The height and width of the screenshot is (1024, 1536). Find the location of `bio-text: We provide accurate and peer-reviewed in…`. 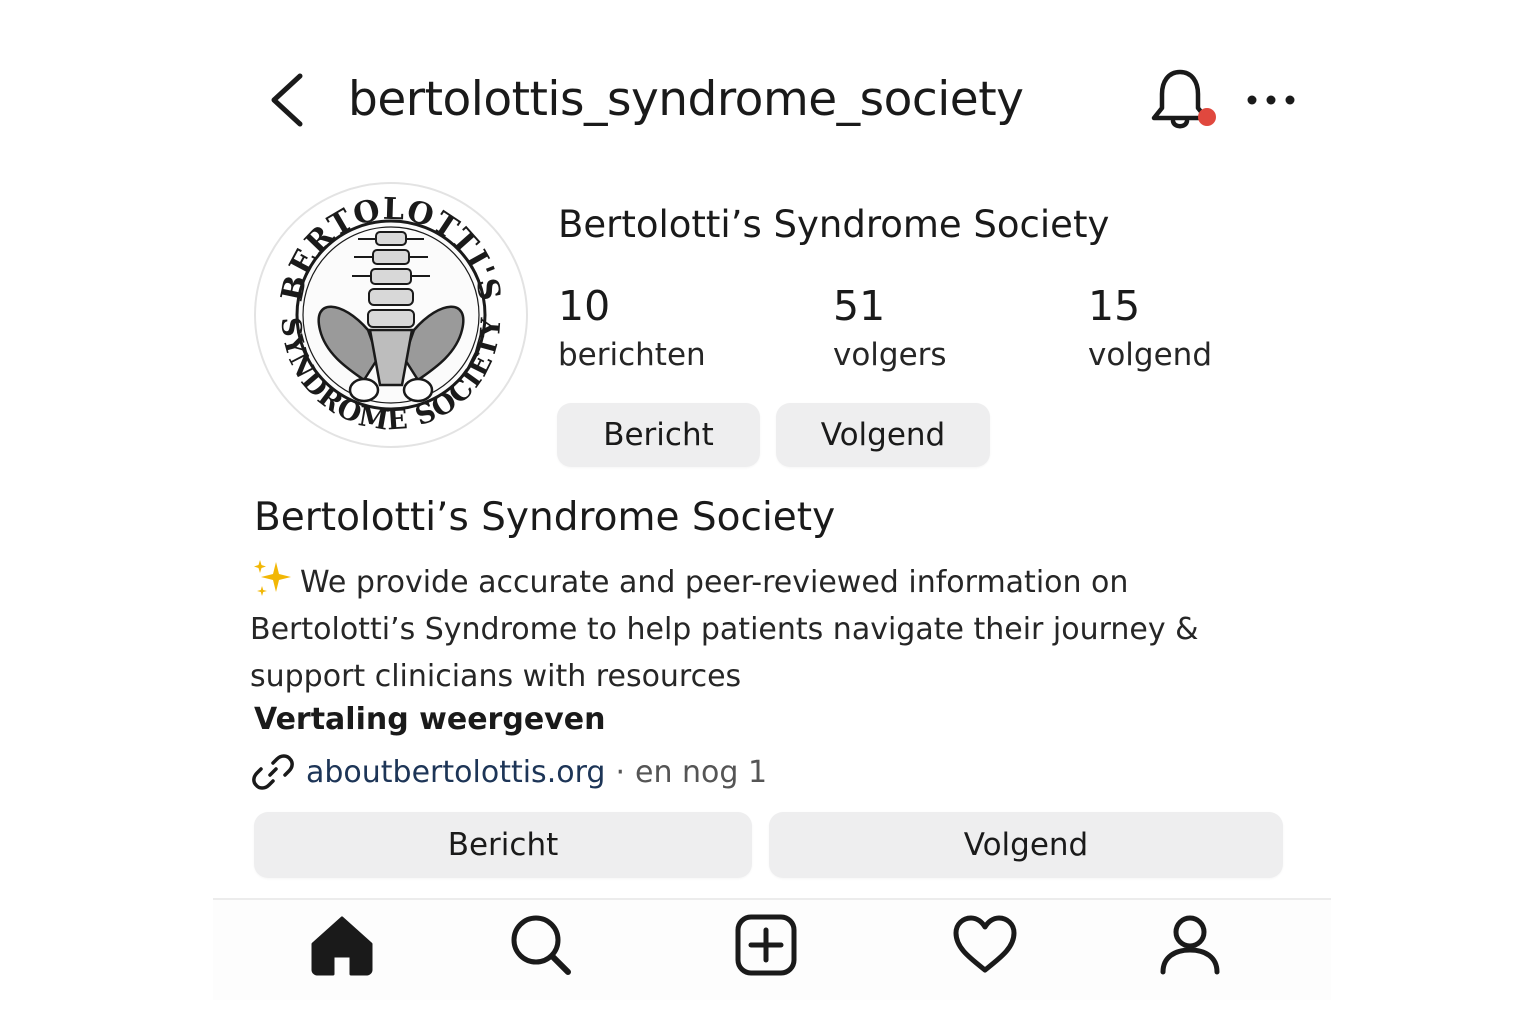

bio-text: We provide accurate and peer-reviewed in… is located at coordinates (724, 629).